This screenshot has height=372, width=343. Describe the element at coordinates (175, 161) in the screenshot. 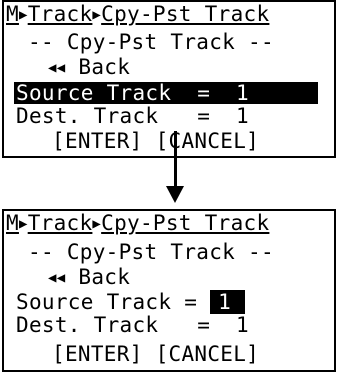

I see `connector-line` at that location.